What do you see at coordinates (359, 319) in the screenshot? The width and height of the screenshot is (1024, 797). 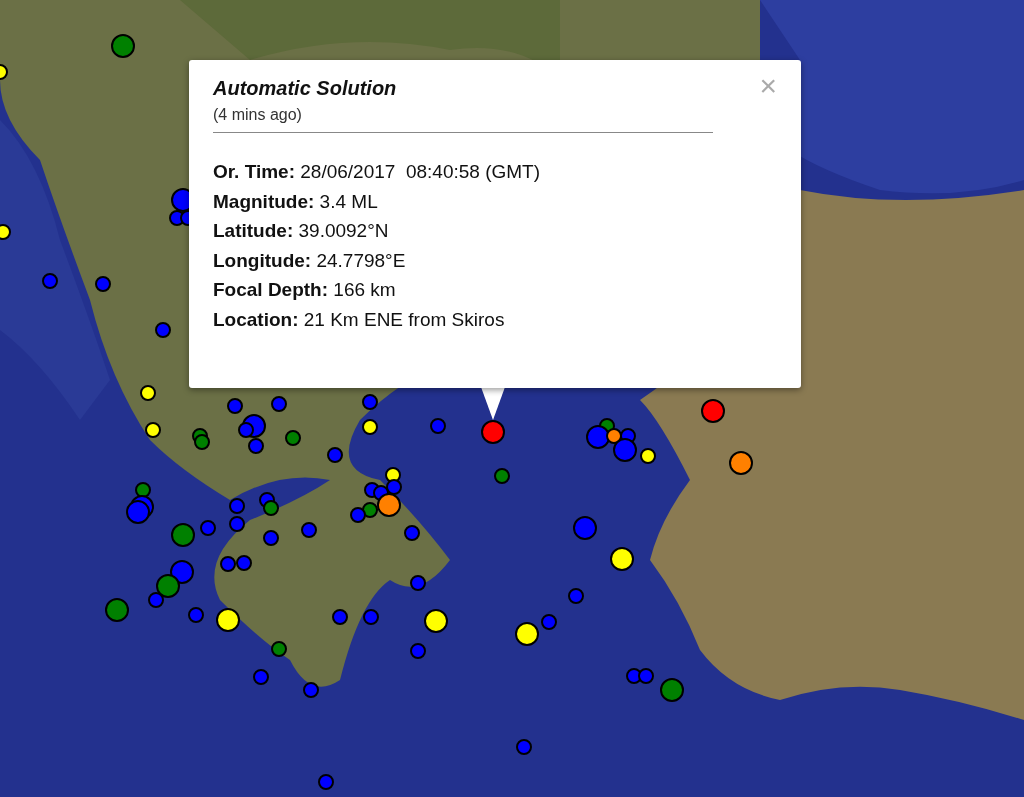 I see `detail-line: Location: 21 Km ENE from Skiros` at bounding box center [359, 319].